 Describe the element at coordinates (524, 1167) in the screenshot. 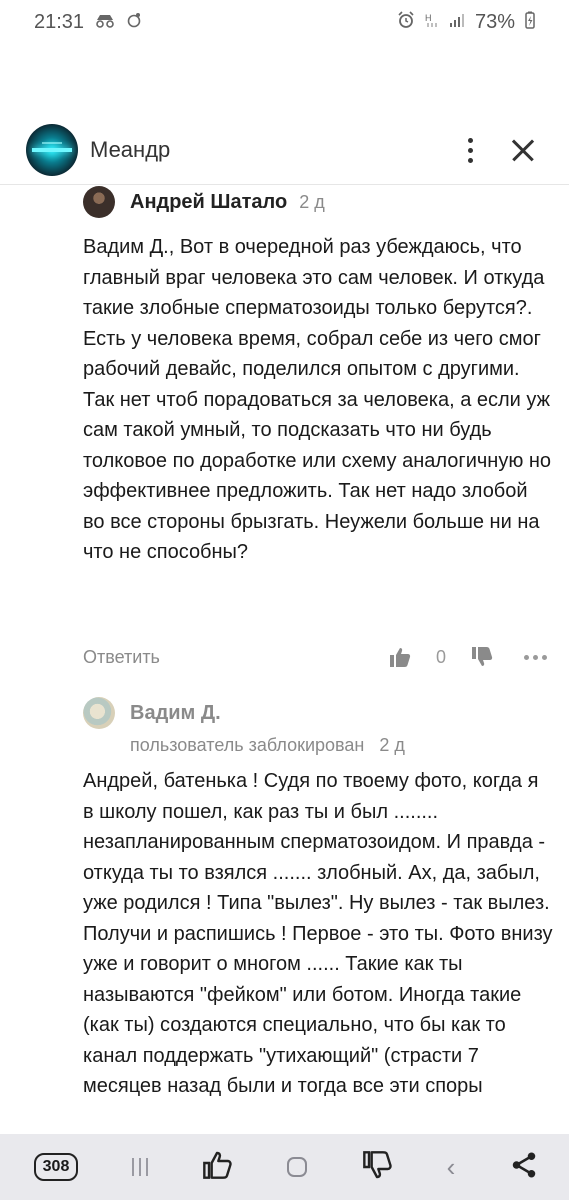

I see `share-icon` at that location.